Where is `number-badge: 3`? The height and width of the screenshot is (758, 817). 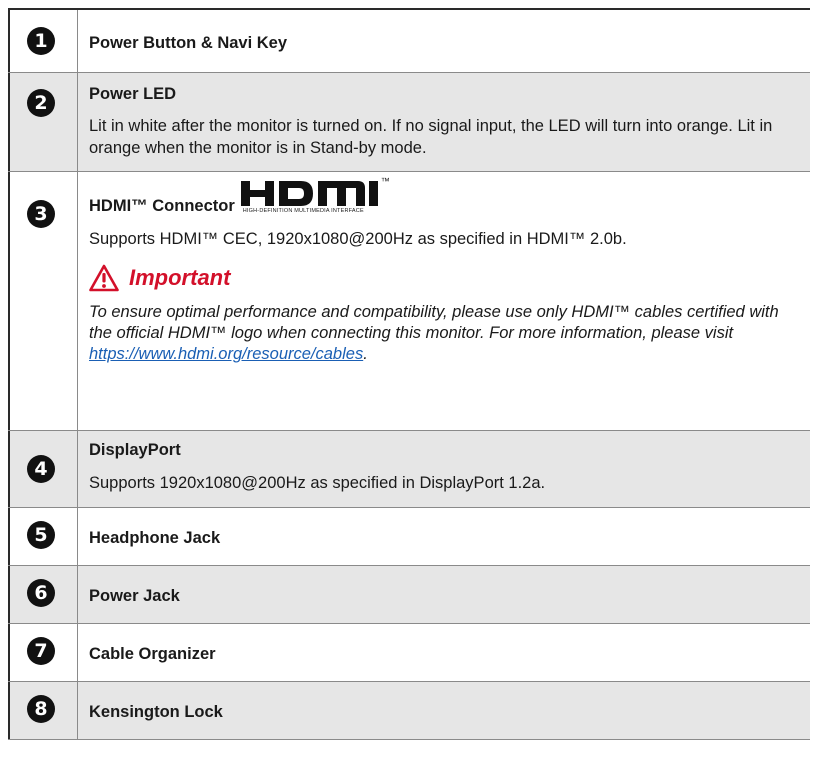
number-badge: 3 is located at coordinates (41, 214).